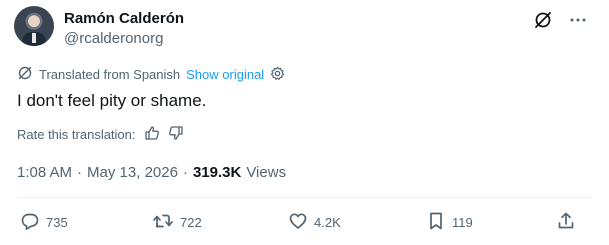 This screenshot has height=245, width=609. I want to click on translate-icon, so click(25, 74).